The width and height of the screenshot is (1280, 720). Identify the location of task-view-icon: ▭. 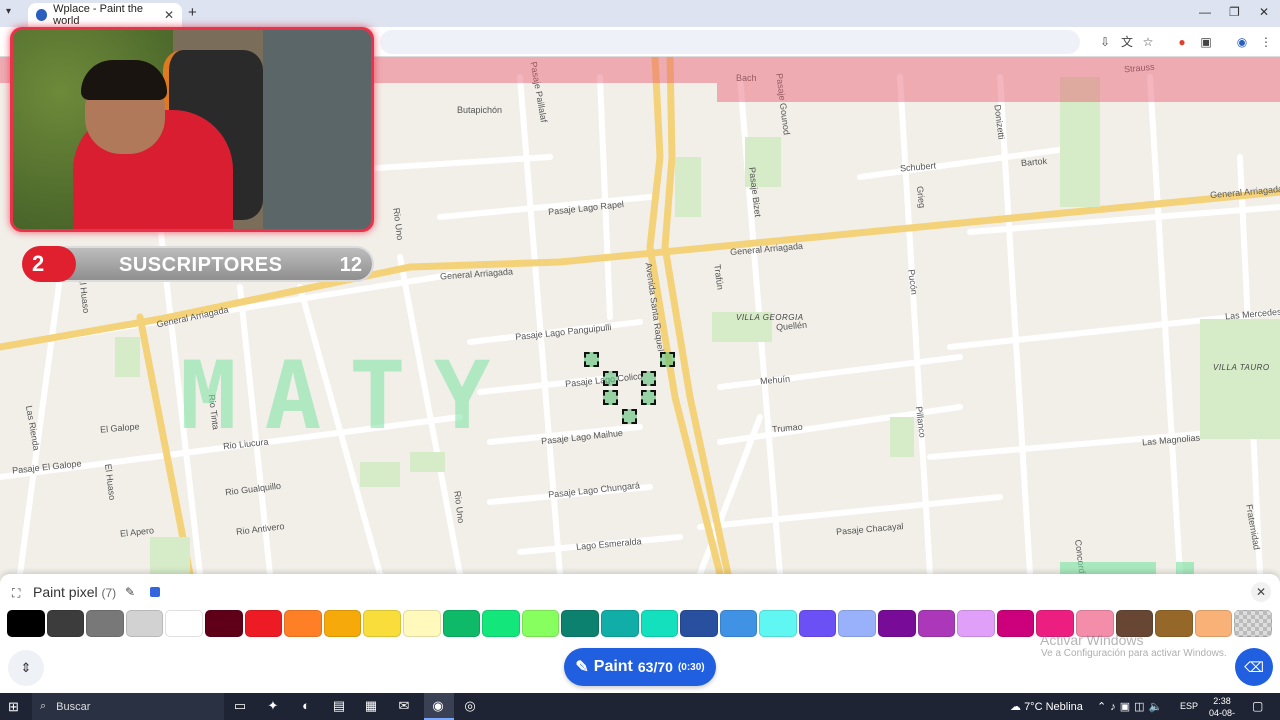
(240, 706).